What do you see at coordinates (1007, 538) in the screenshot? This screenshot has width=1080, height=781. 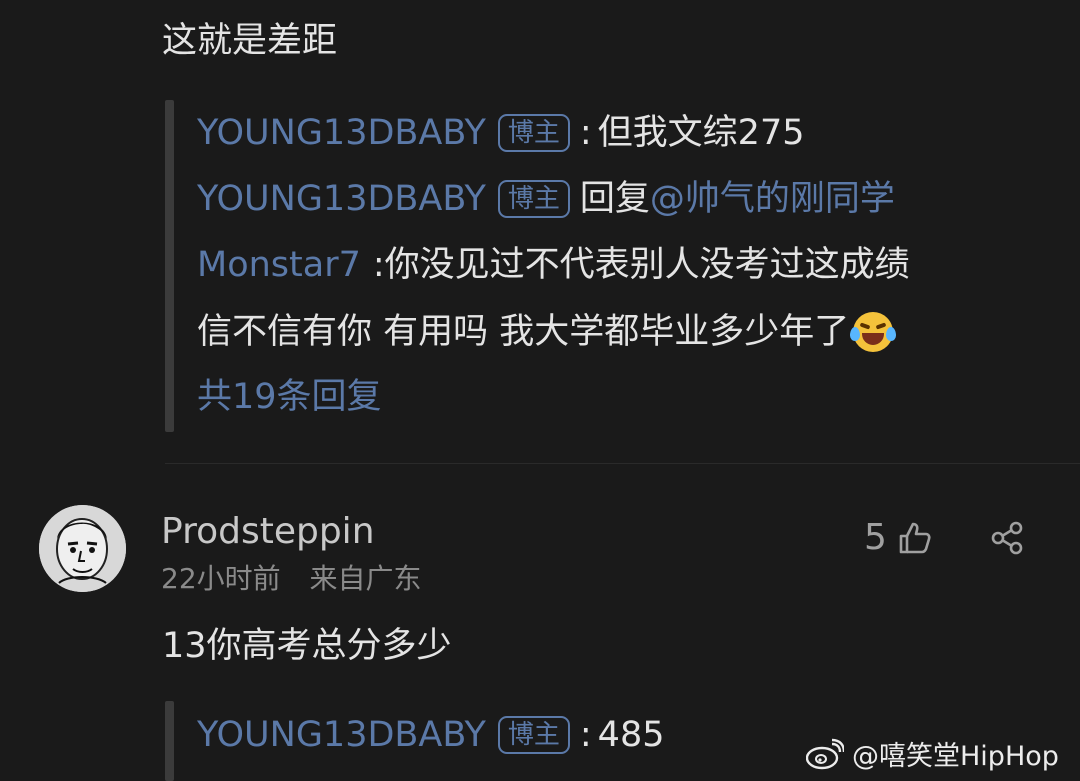 I see `share-icon` at bounding box center [1007, 538].